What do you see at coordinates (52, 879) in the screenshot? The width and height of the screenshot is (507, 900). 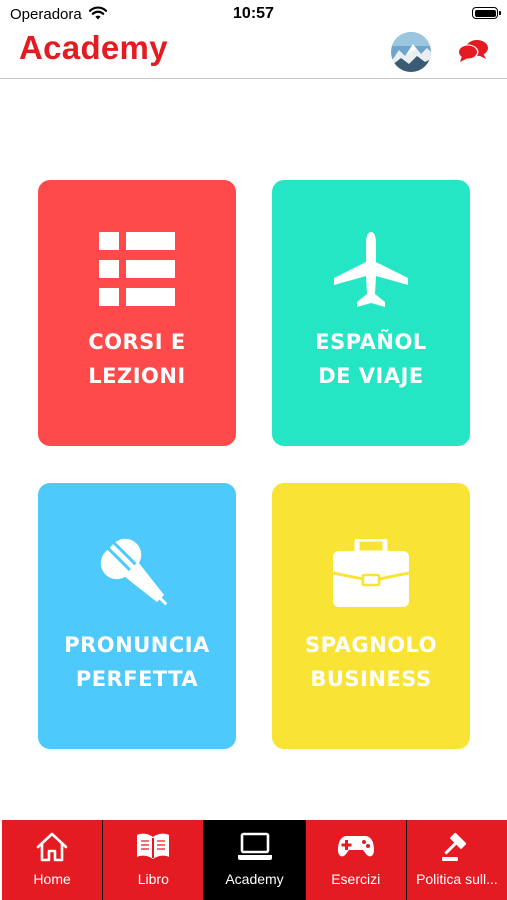 I see `tab-label: Home` at bounding box center [52, 879].